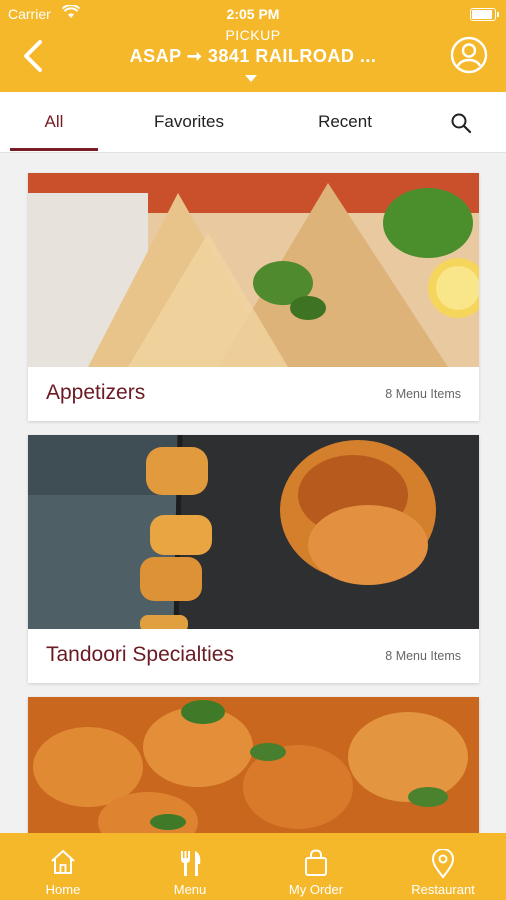 Image resolution: width=506 pixels, height=900 pixels. I want to click on shopping-bag-icon, so click(316, 862).